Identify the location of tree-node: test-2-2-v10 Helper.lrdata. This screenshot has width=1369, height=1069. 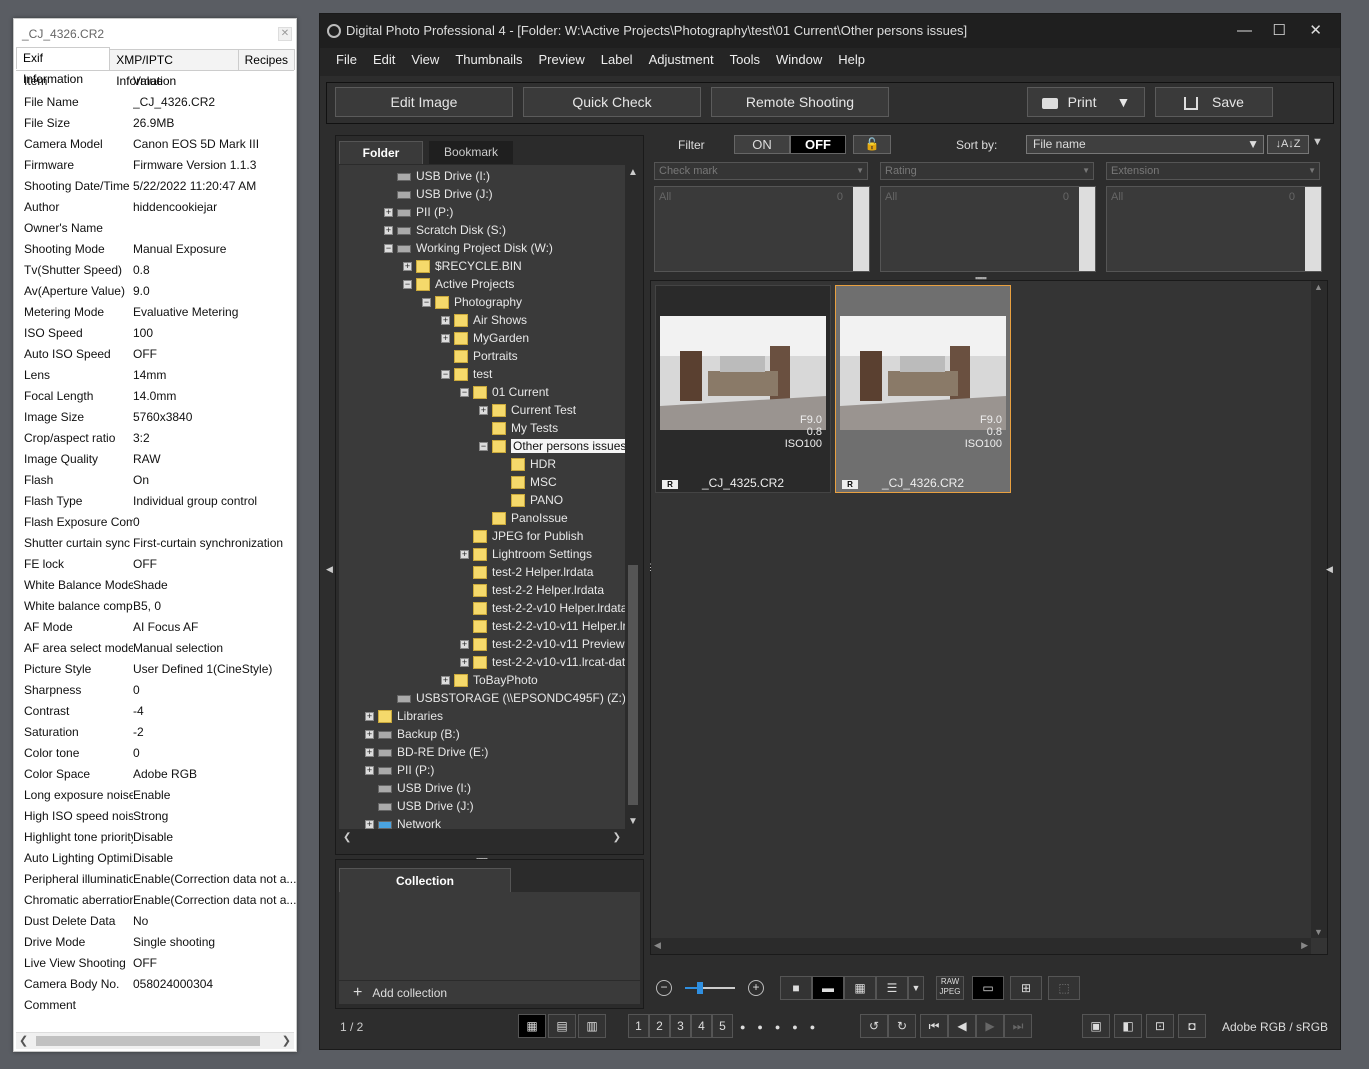
(542, 608).